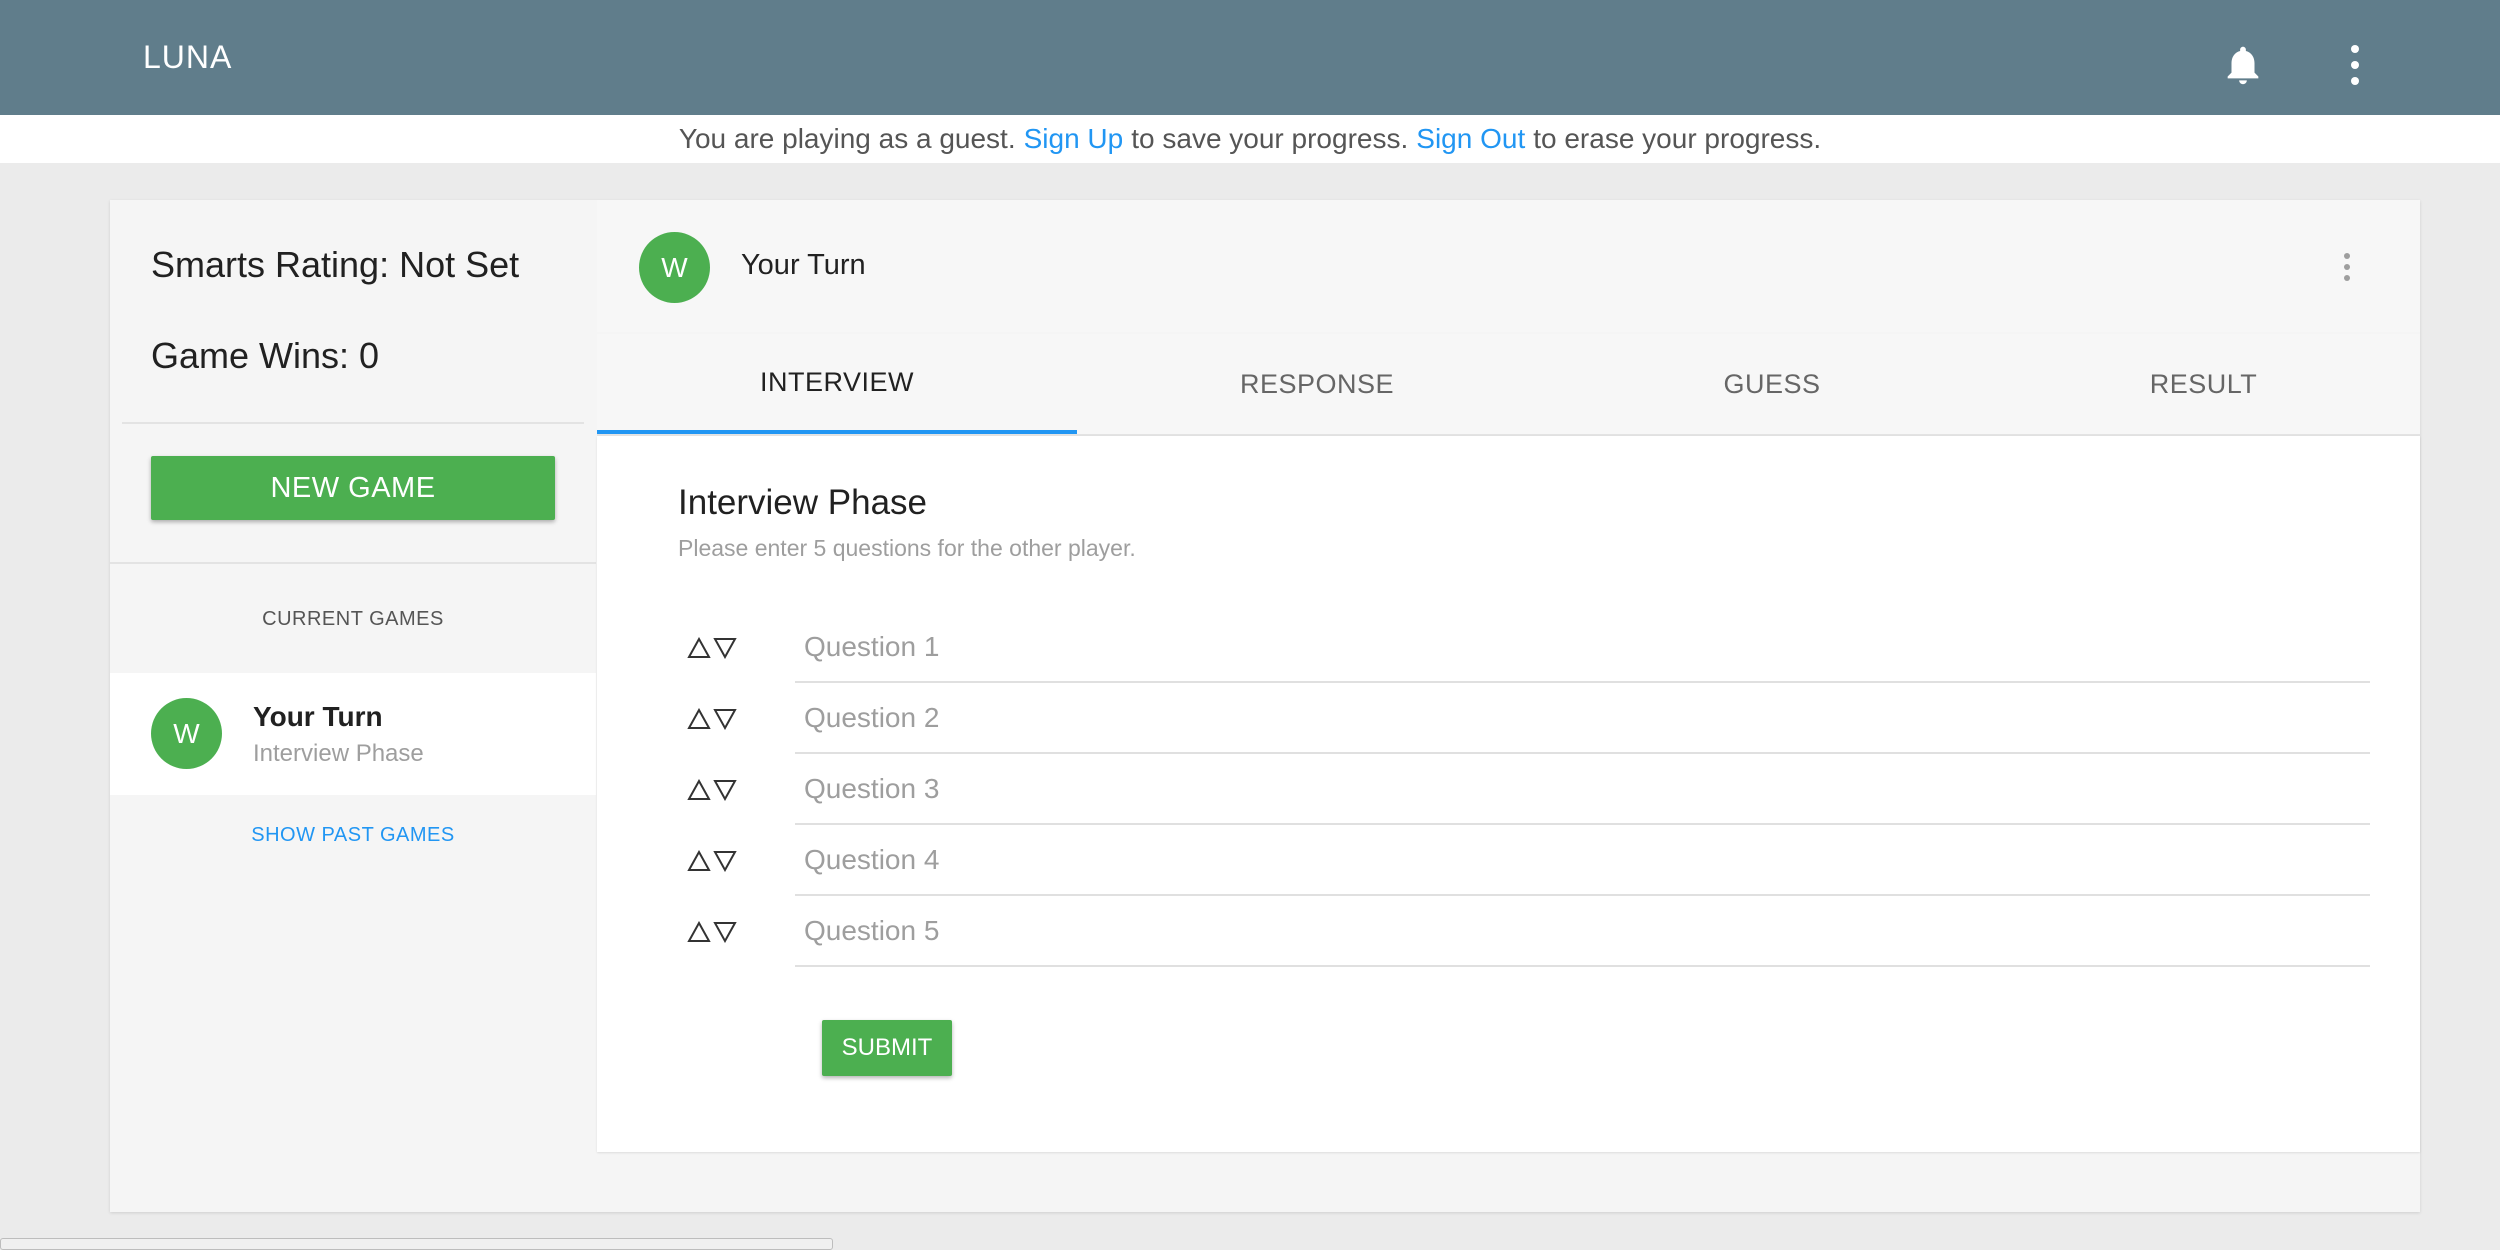 The width and height of the screenshot is (2500, 1250). What do you see at coordinates (353, 734) in the screenshot?
I see `game-list-item: W Your Turn Interview Phase` at bounding box center [353, 734].